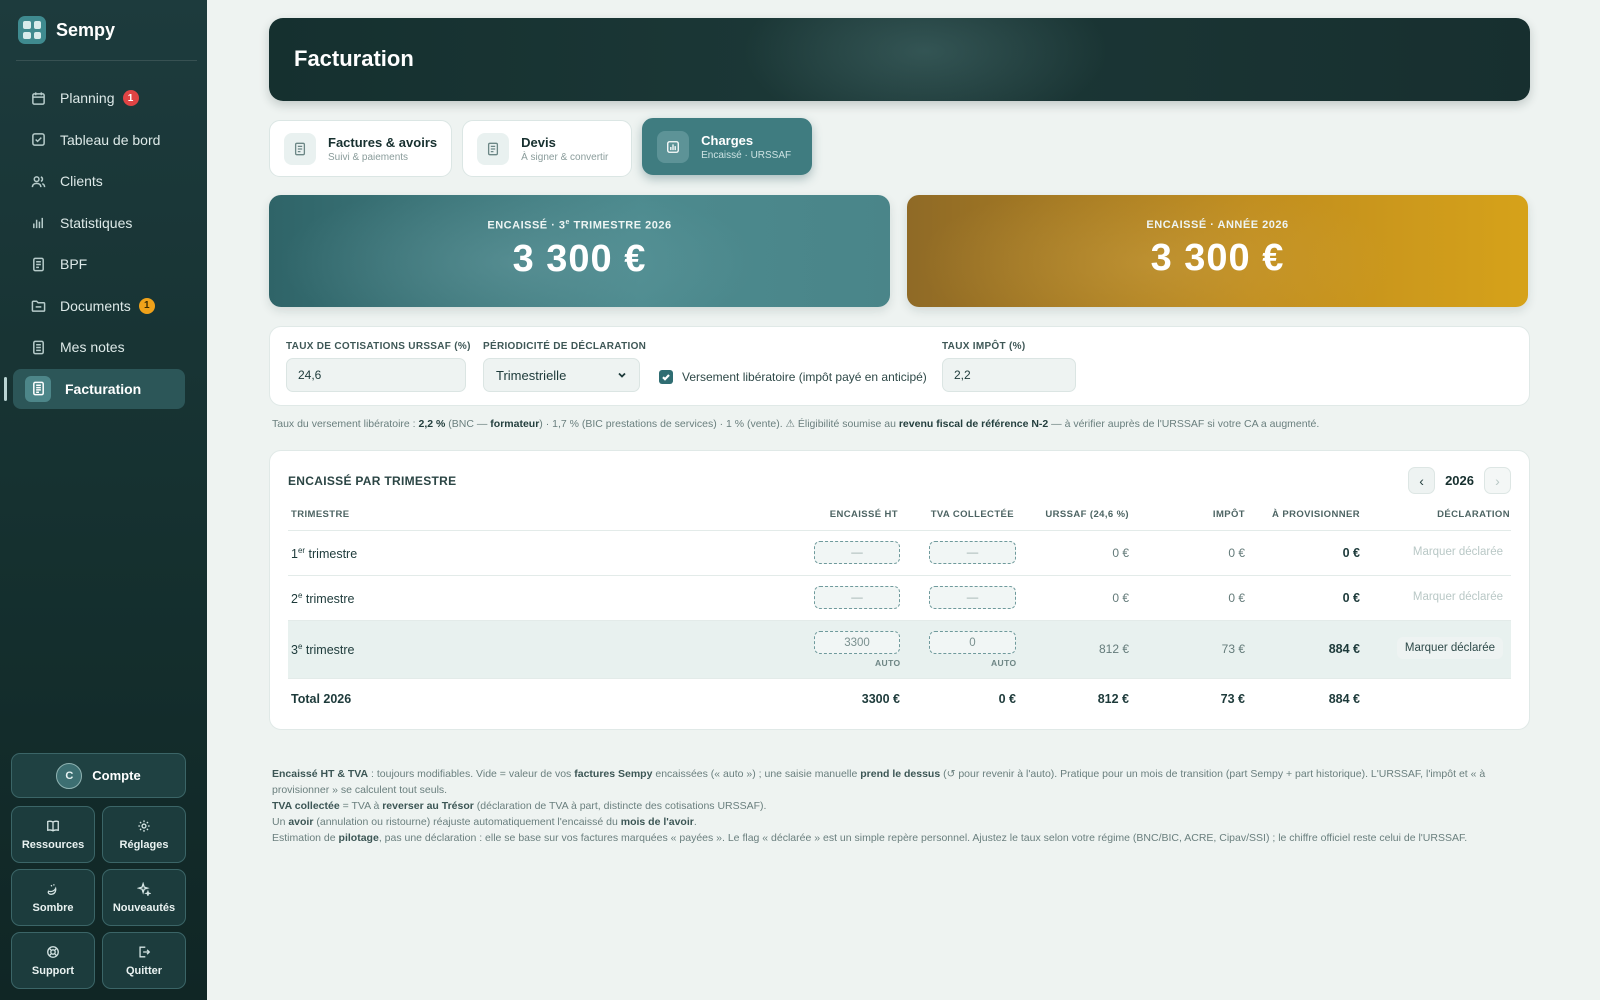 Image resolution: width=1600 pixels, height=1000 pixels. Describe the element at coordinates (53, 970) in the screenshot. I see `tile-label: Support` at that location.